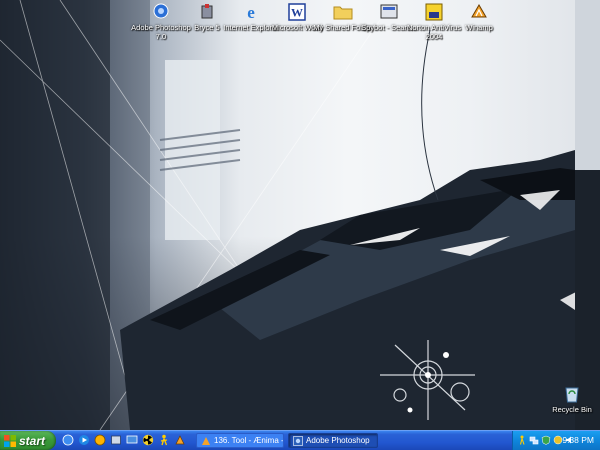 The image size is (600, 450). What do you see at coordinates (434, 12) in the screenshot?
I see `norton-icon` at bounding box center [434, 12].